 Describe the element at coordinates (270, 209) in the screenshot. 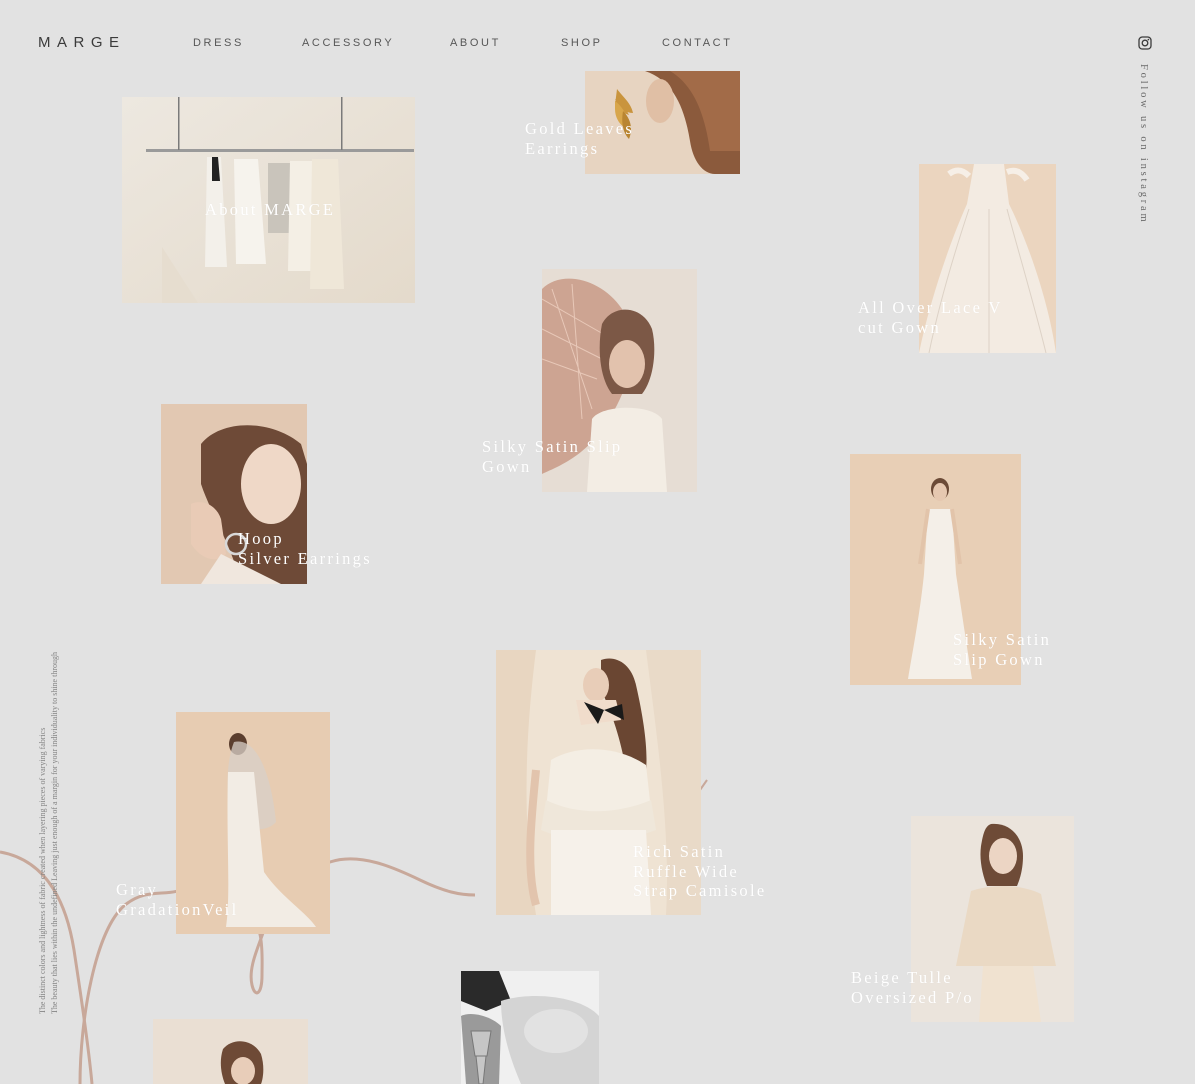

I see `card-label: About MARGE` at that location.